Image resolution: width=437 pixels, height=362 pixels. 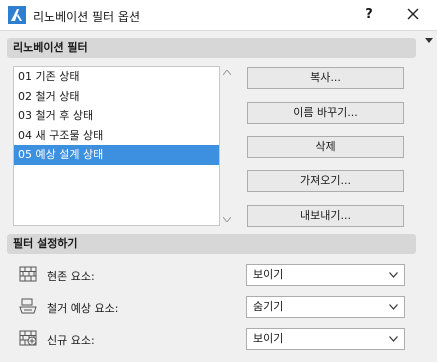 What do you see at coordinates (116, 97) in the screenshot?
I see `list-item: 02 철거 상태` at bounding box center [116, 97].